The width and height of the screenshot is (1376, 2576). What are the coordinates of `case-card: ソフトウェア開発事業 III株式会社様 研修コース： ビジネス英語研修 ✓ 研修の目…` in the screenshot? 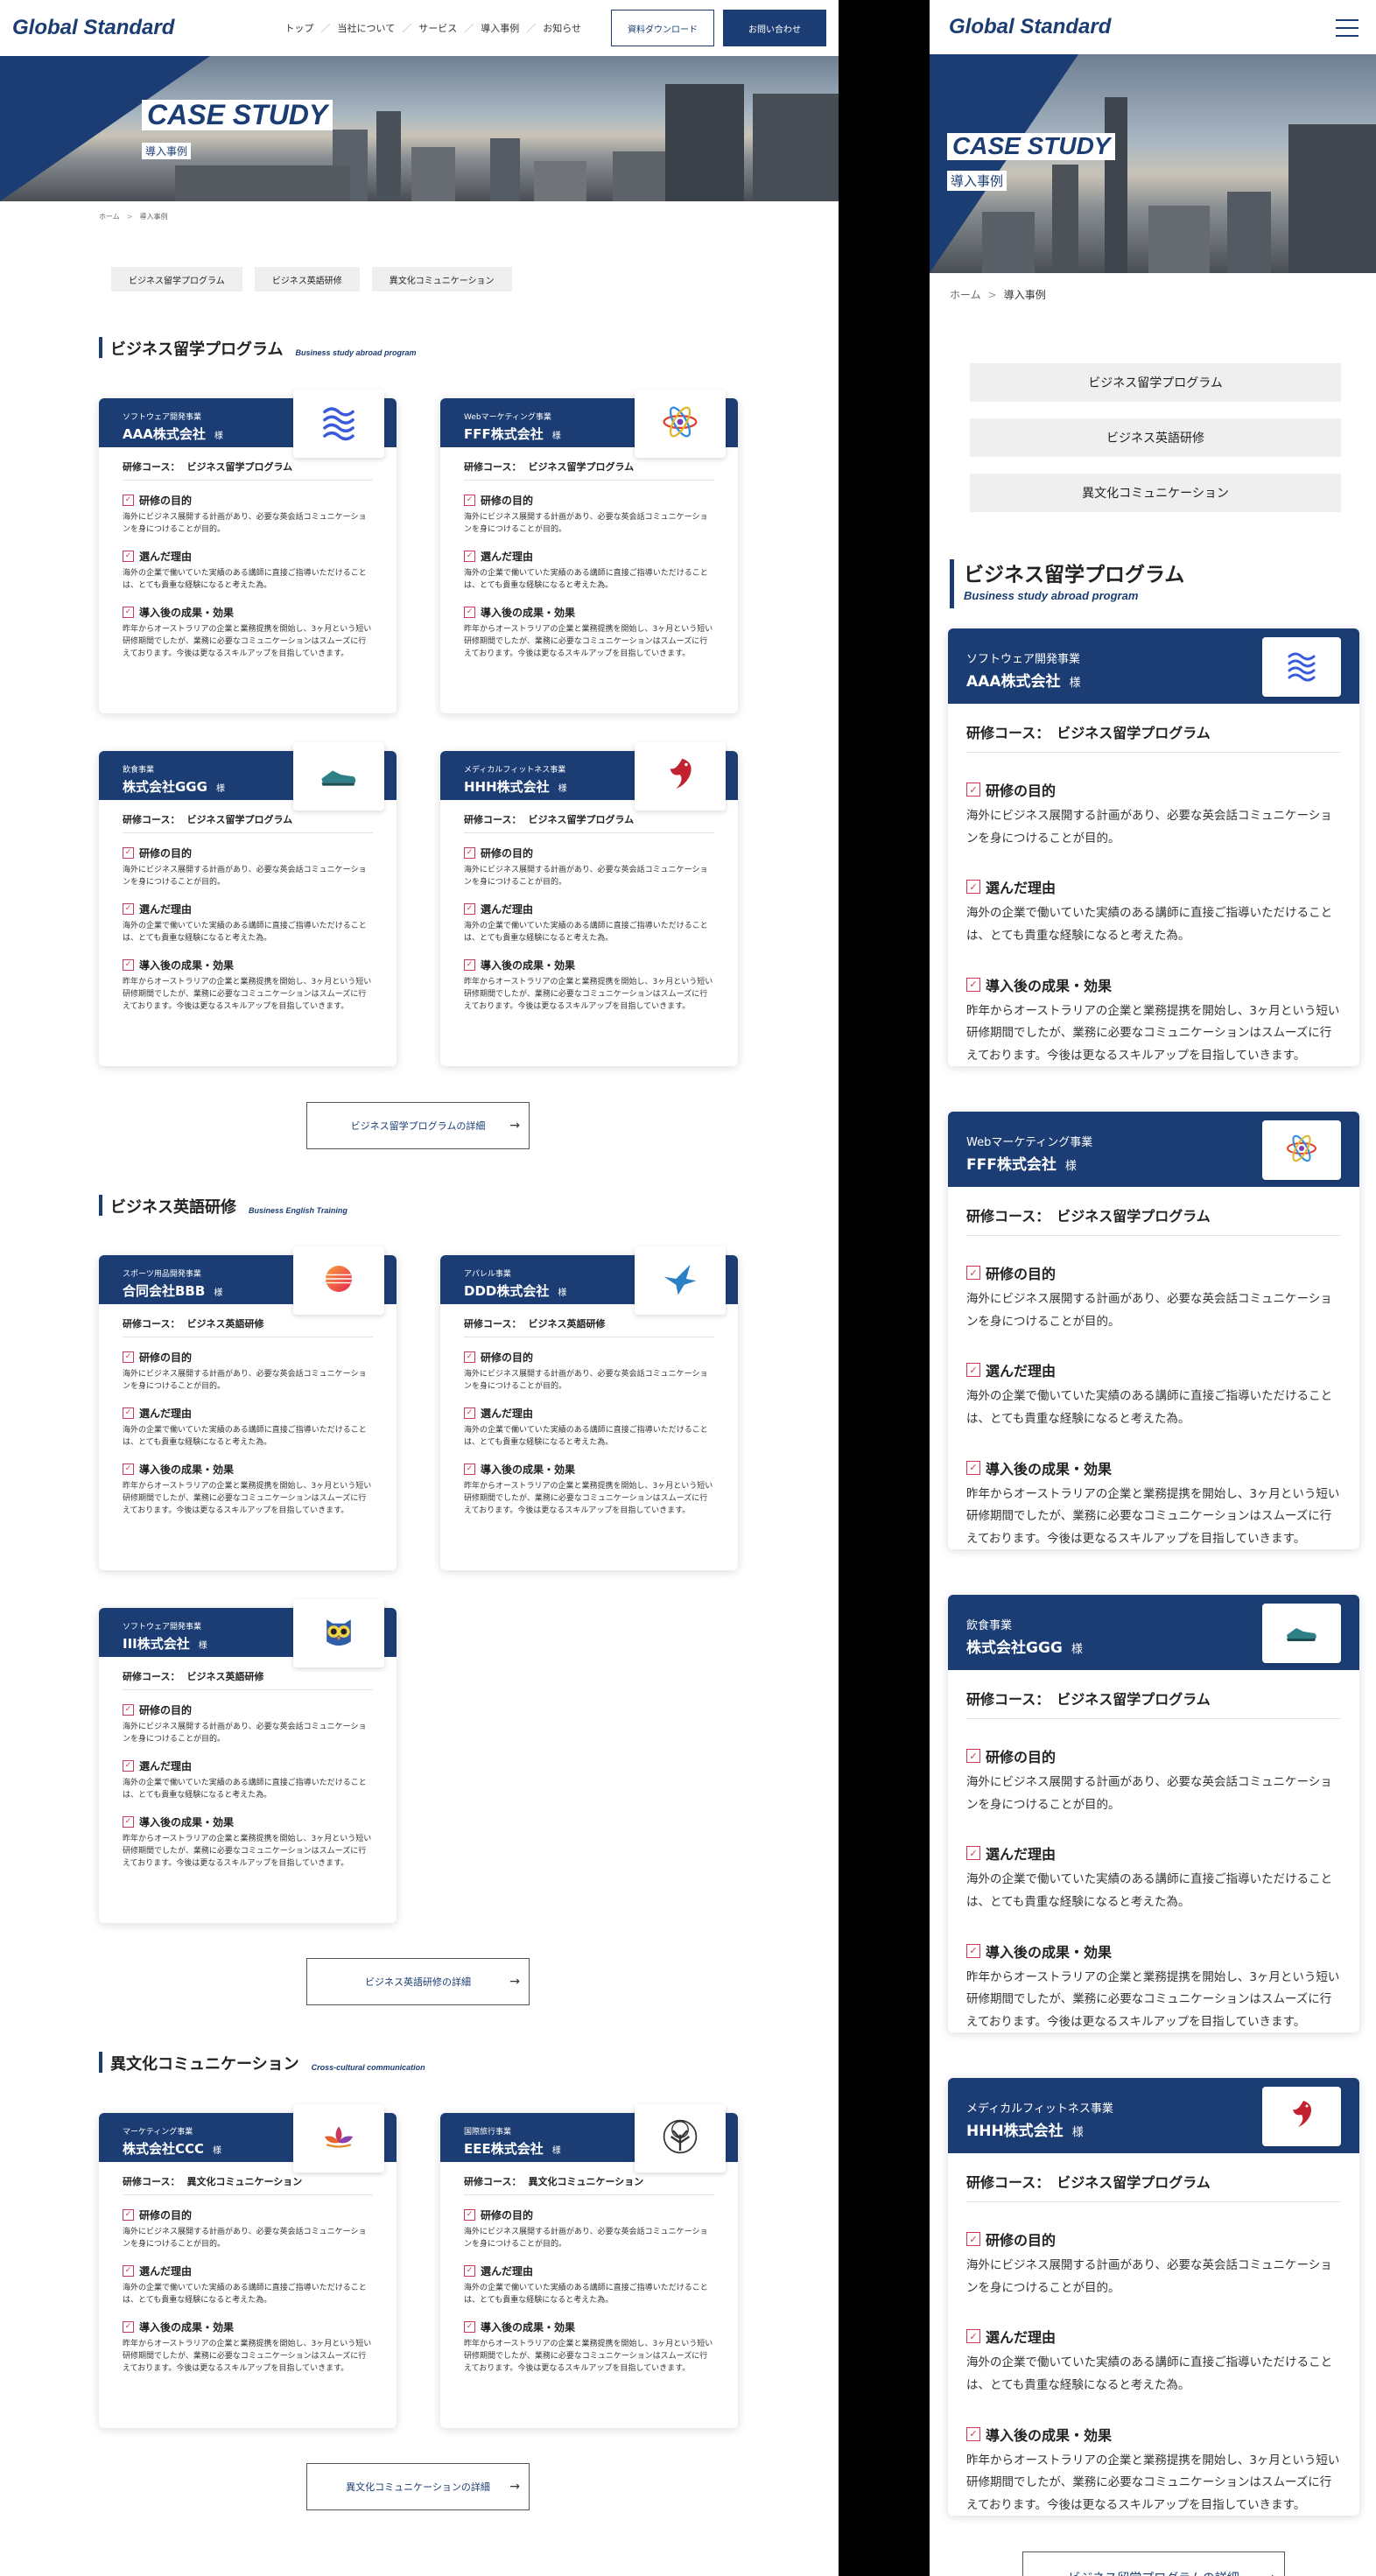 It's located at (248, 1761).